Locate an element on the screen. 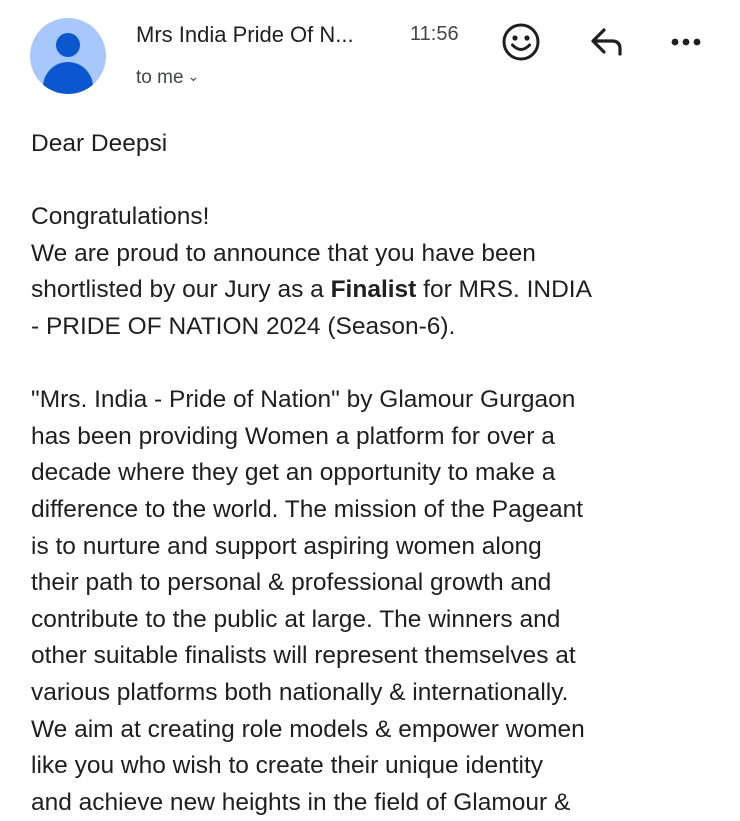 This screenshot has width=740, height=821. email-time: 11:56 is located at coordinates (434, 34).